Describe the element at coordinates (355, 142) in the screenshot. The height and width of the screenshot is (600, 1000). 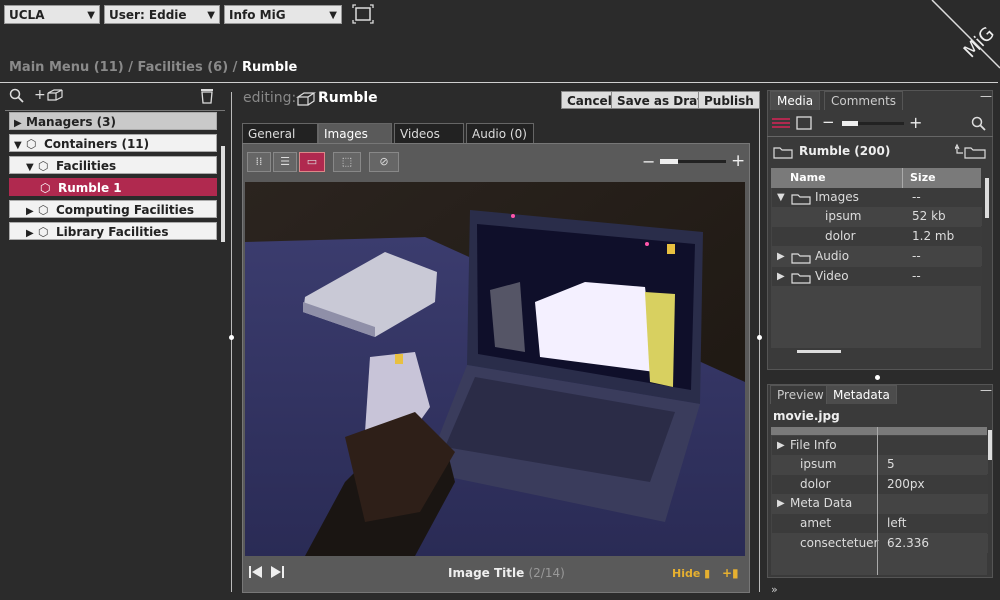
I see `tab-images: Images (16)` at that location.